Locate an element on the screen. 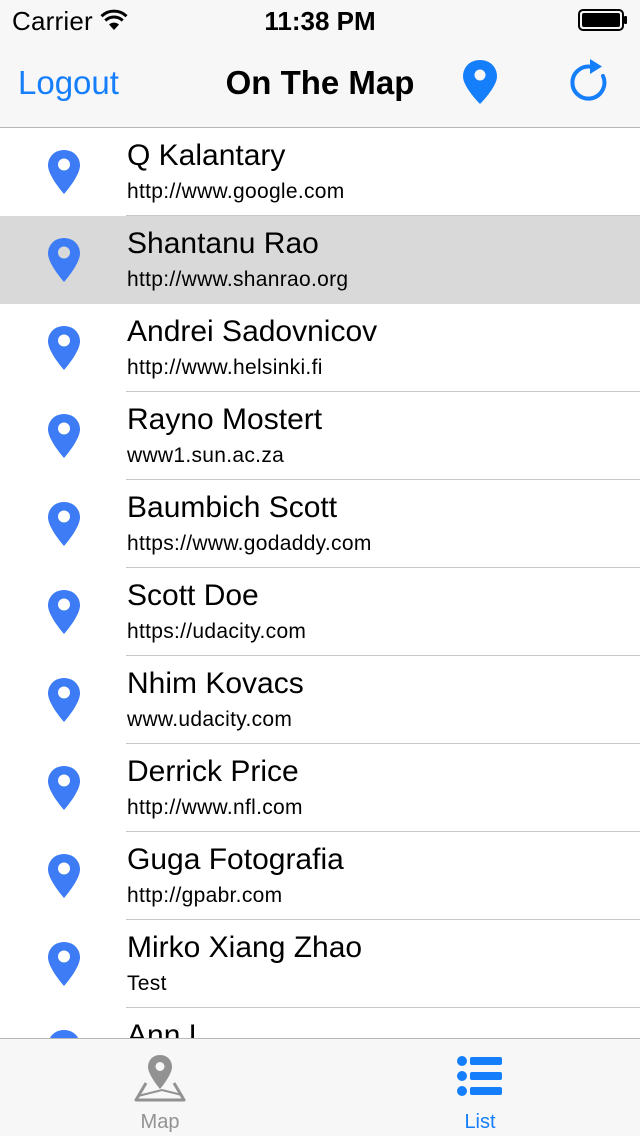 This screenshot has width=640, height=1136. list-item-url: http://www.helsinki.fi is located at coordinates (225, 367).